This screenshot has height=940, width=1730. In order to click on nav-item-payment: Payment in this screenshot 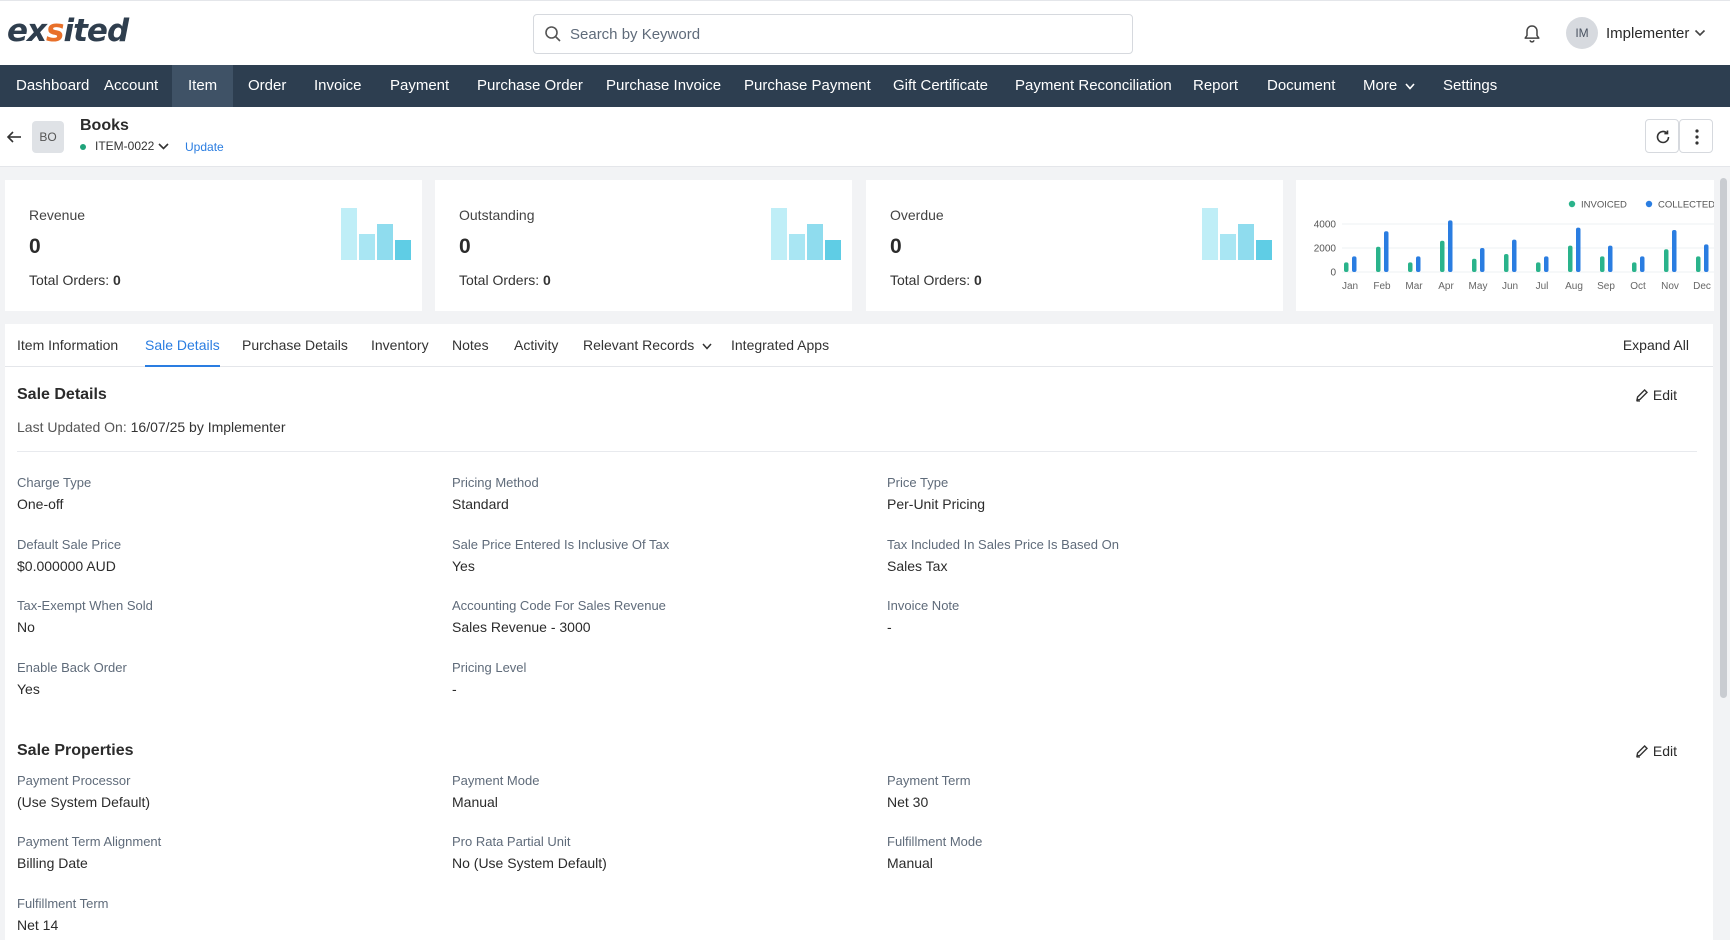, I will do `click(419, 86)`.